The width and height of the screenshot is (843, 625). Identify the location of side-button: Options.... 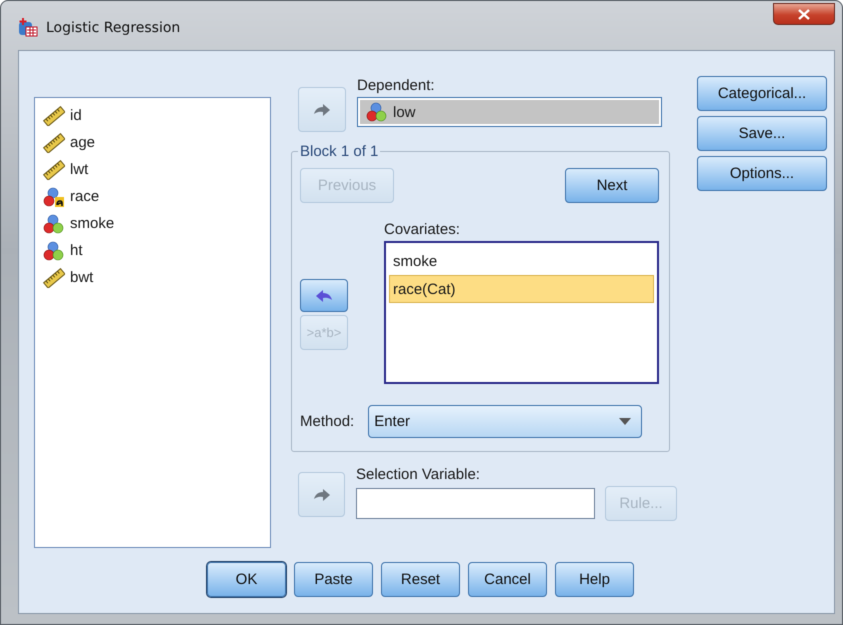
(762, 173).